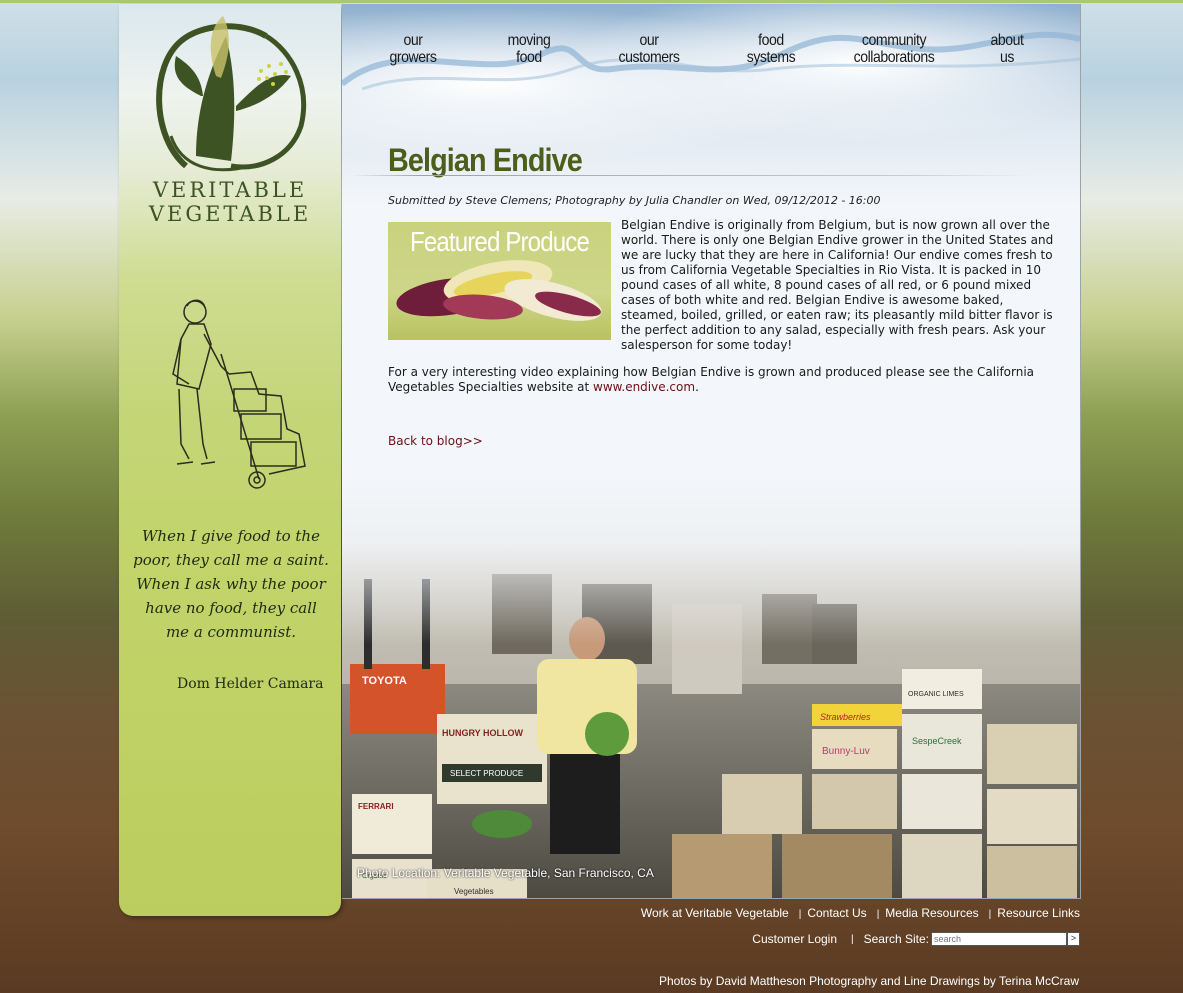 This screenshot has width=1183, height=993. I want to click on photo-sign-organic-limes: ORGANIC LIMES, so click(936, 694).